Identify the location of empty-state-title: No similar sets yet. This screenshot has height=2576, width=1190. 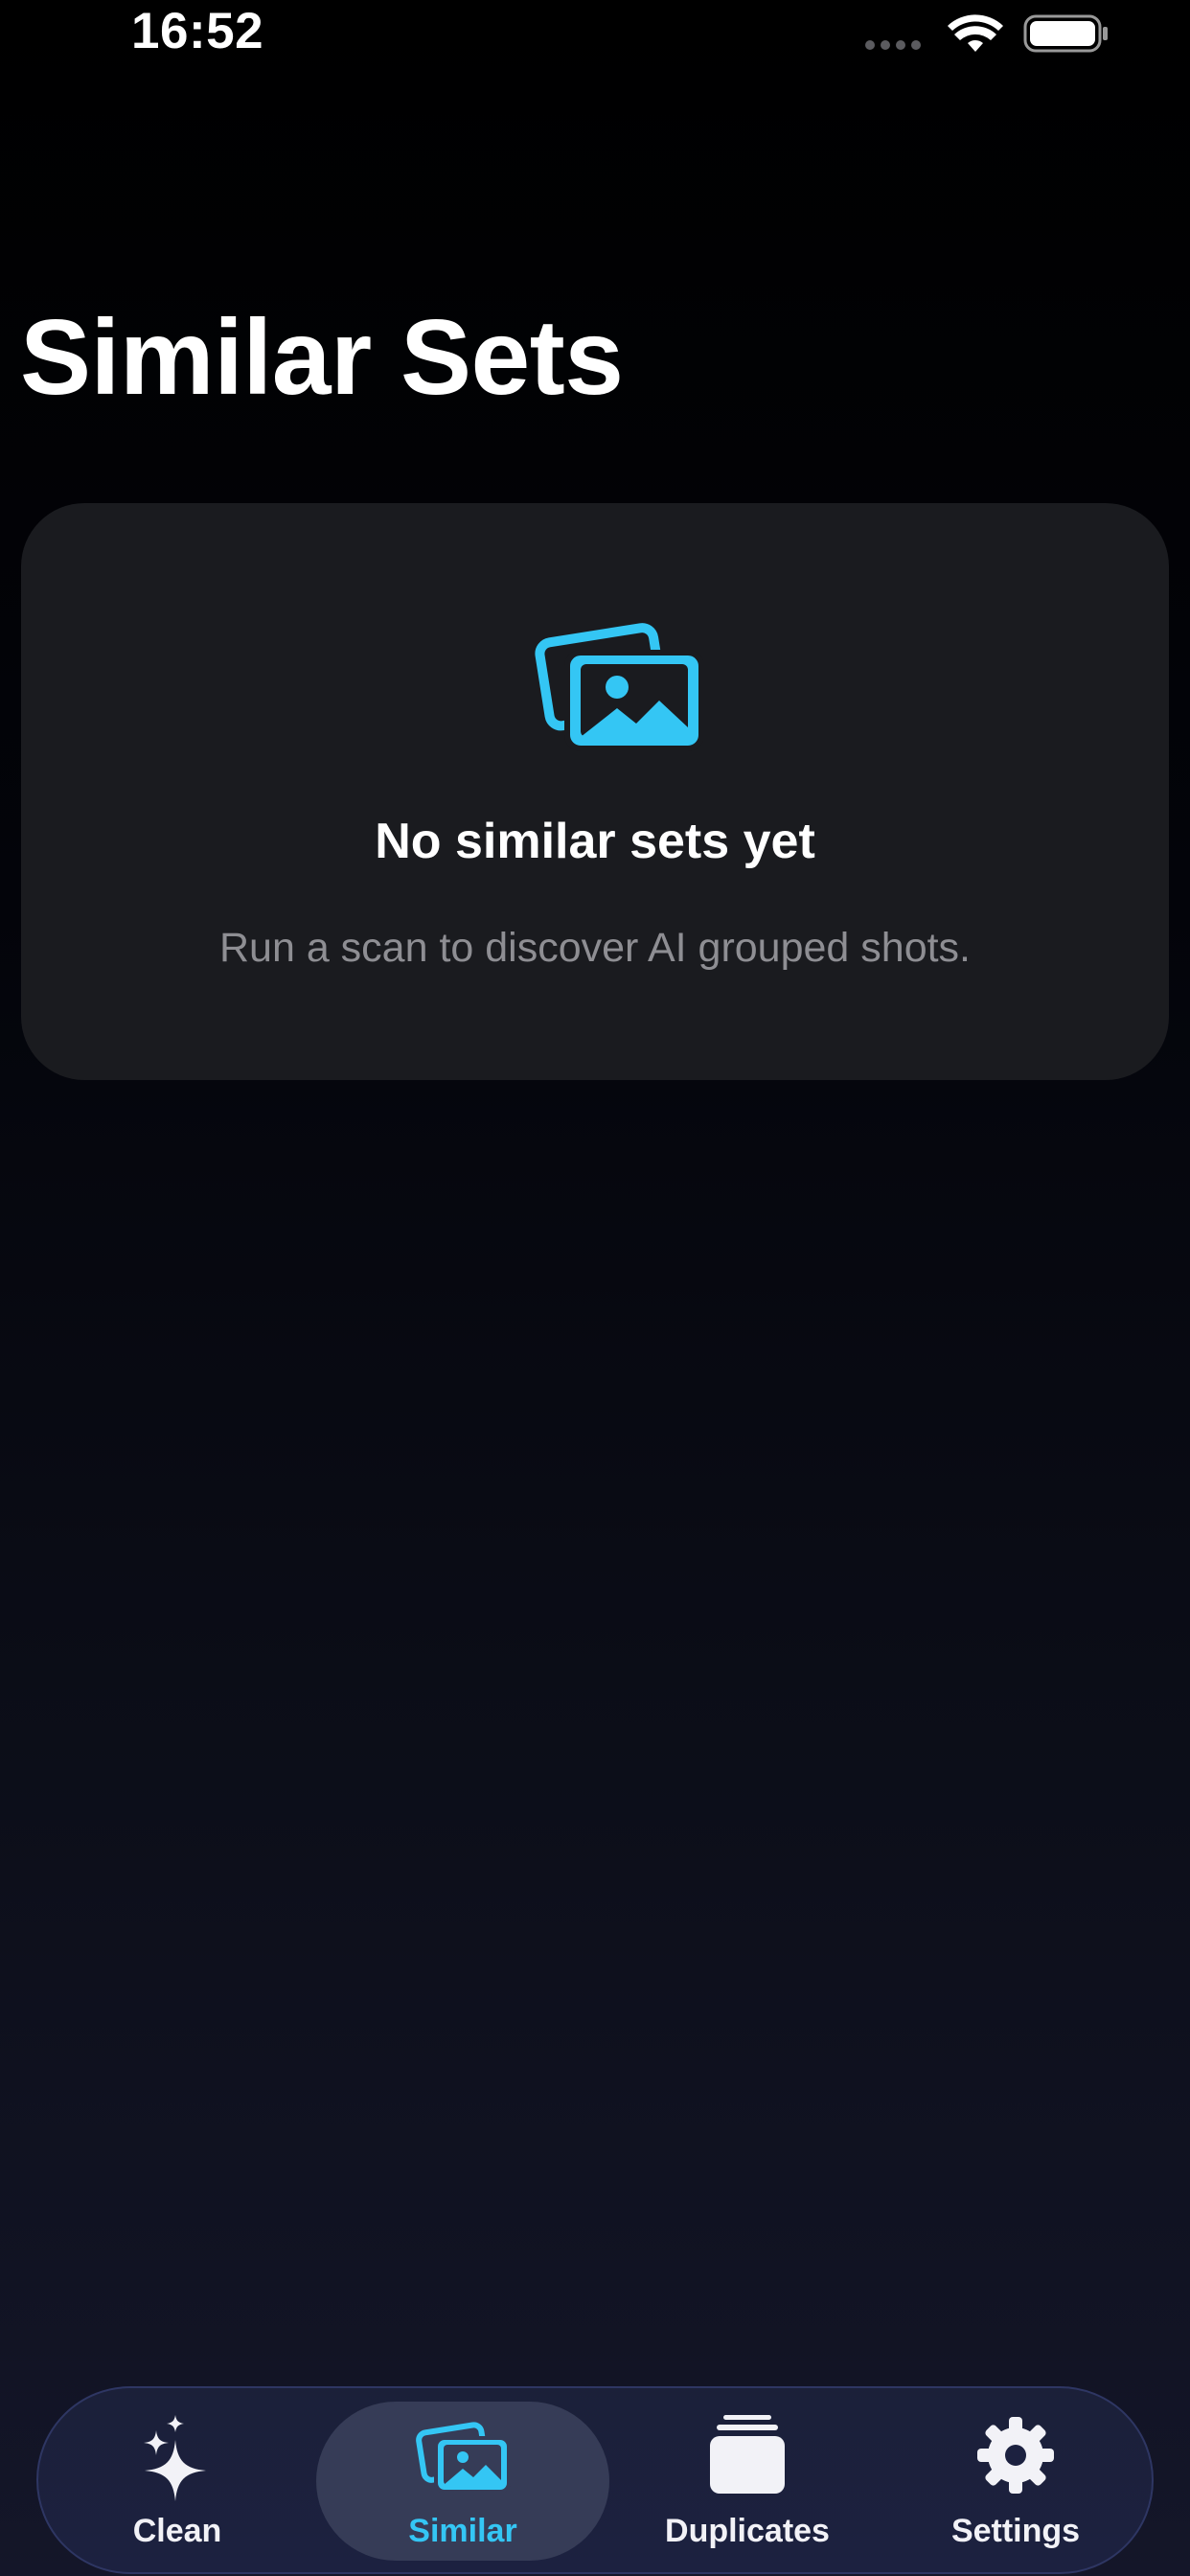
(595, 841).